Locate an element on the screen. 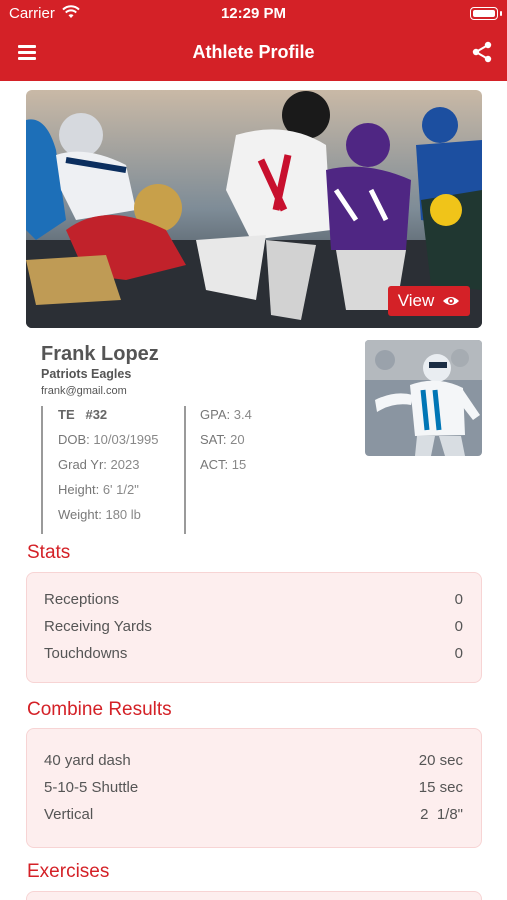 Image resolution: width=507 pixels, height=900 pixels. gpa-row: GPA: 3.4 is located at coordinates (226, 414).